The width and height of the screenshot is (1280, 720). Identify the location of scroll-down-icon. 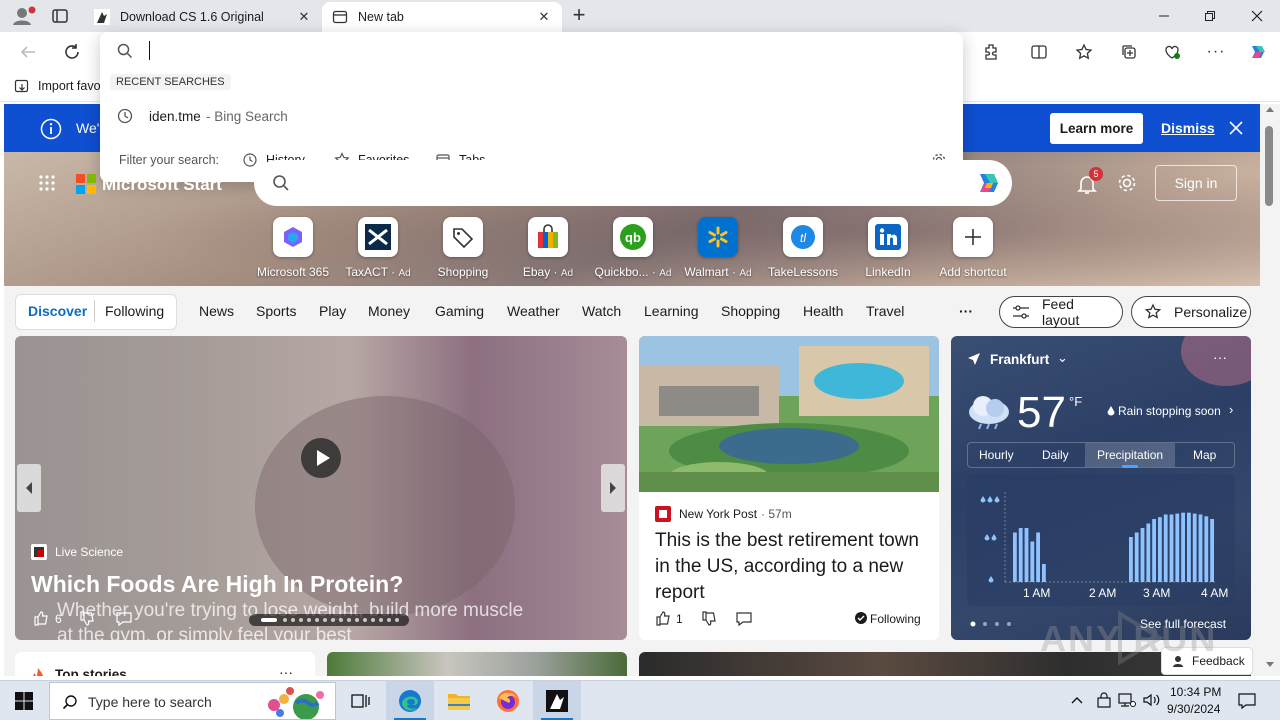
(1270, 664).